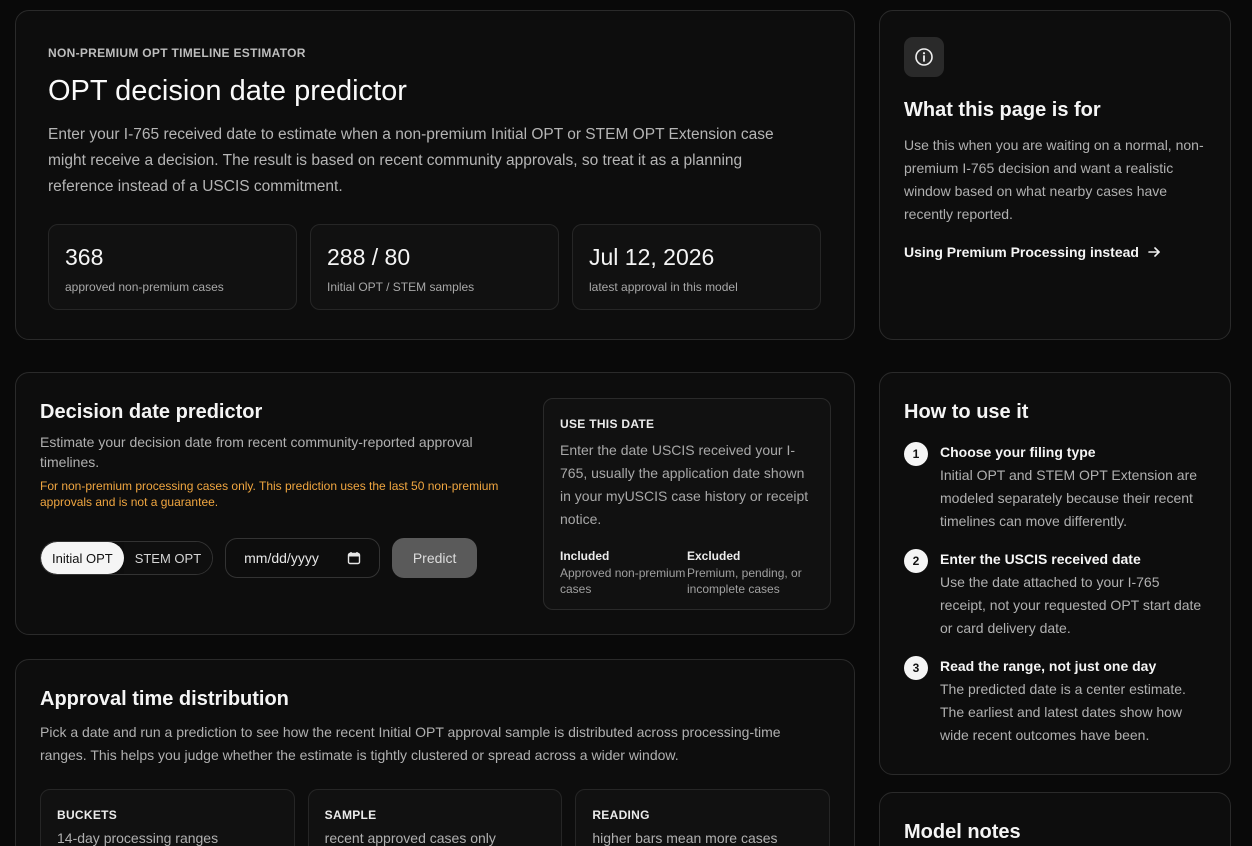 The image size is (1252, 846). I want to click on step-title: Read the range, not just one day, so click(1048, 666).